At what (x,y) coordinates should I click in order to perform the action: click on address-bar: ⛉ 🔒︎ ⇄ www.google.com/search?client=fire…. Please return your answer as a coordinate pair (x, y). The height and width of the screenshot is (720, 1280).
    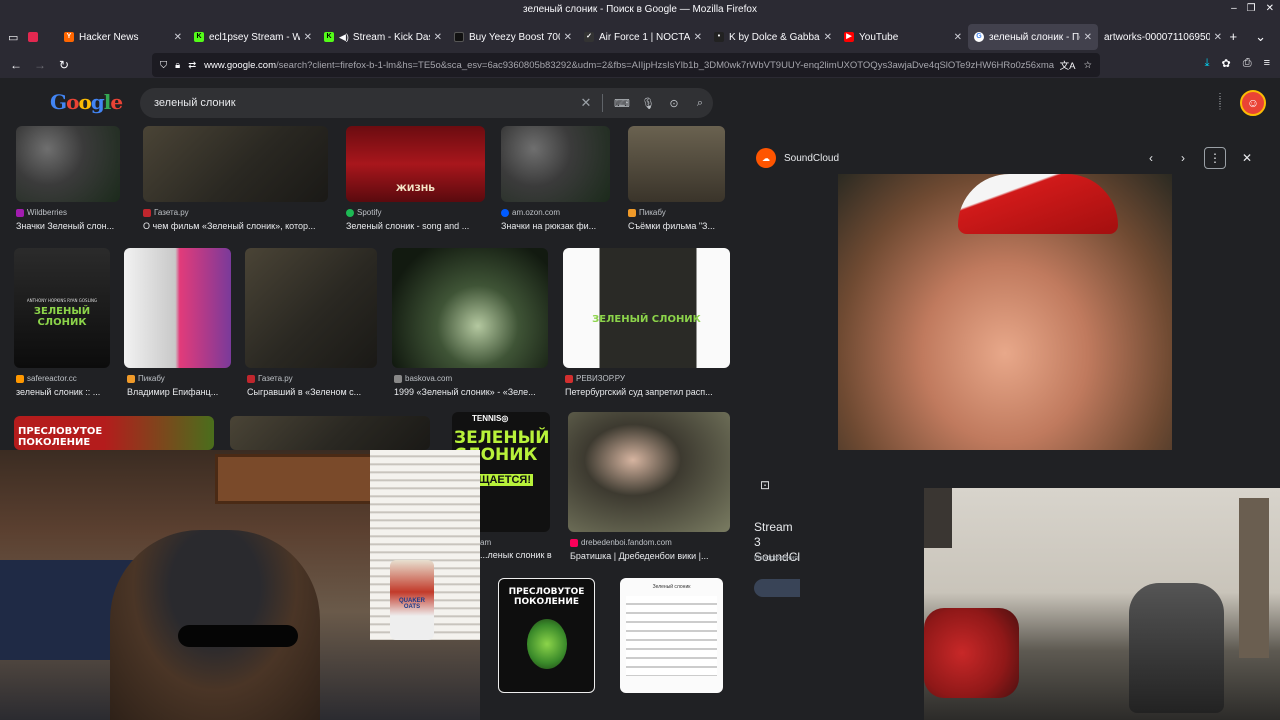
    Looking at the image, I should click on (626, 65).